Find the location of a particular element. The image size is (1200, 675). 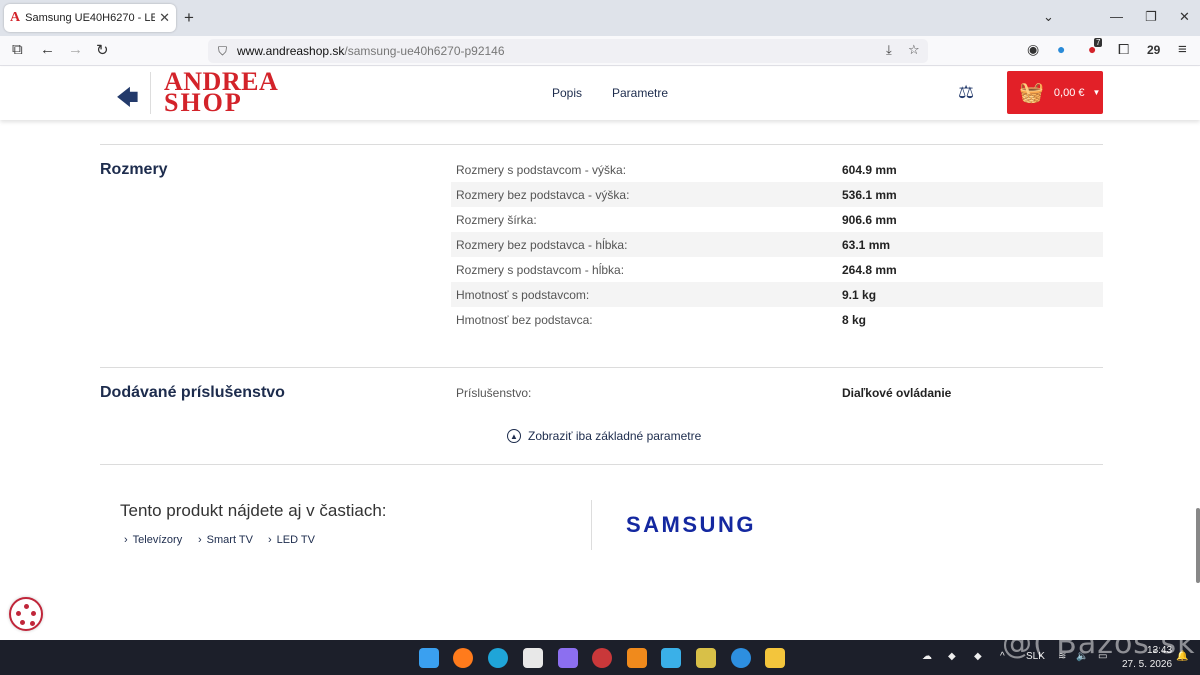

browser-tab: A Samsung UE40H6270 - LED TV ✕ is located at coordinates (90, 18).